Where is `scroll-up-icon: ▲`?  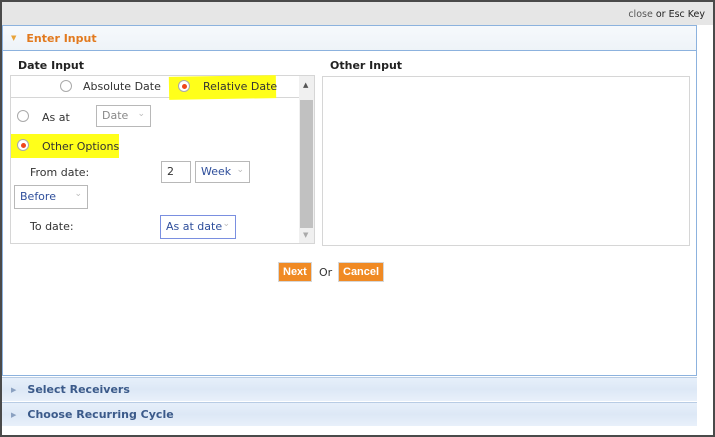
scroll-up-icon: ▲ is located at coordinates (305, 85).